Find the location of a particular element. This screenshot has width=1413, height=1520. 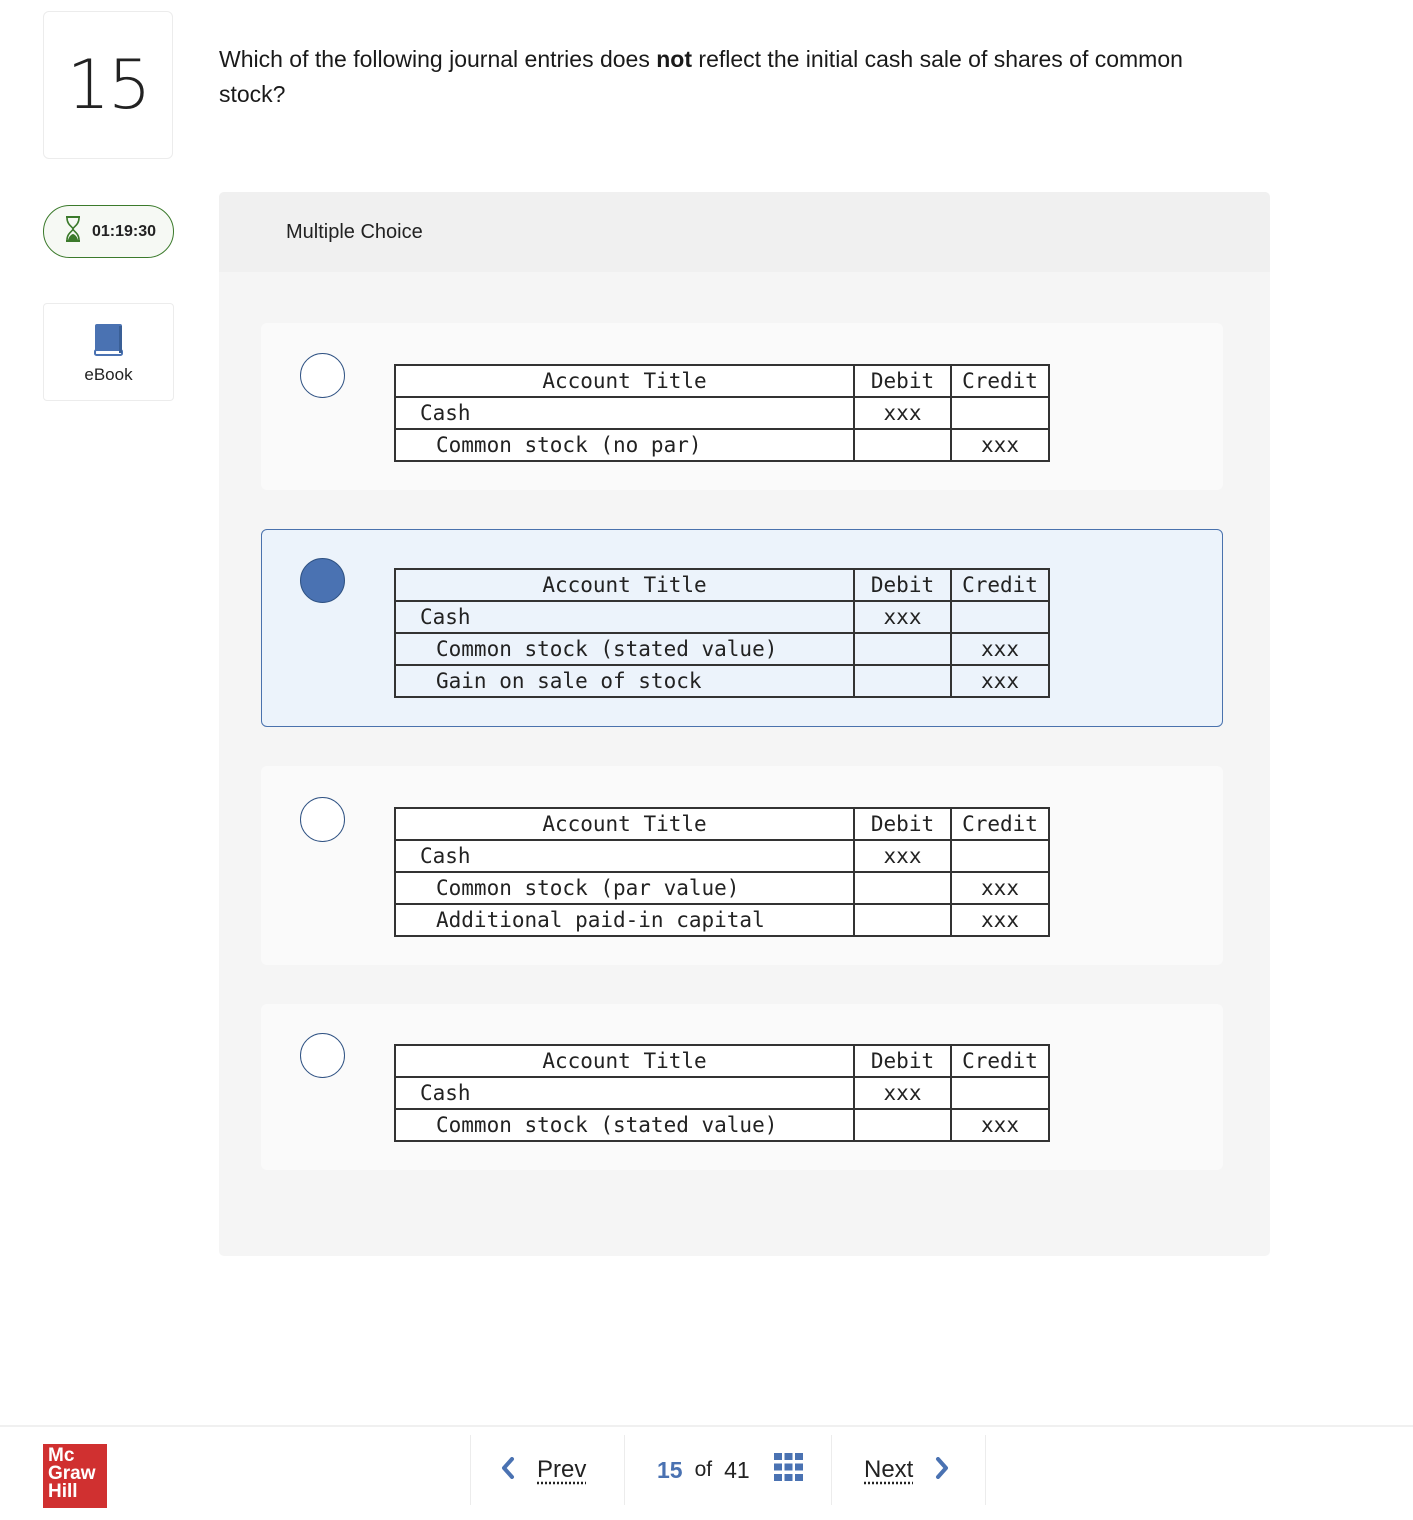

account-cell: Common stock (no par) is located at coordinates (624, 445).